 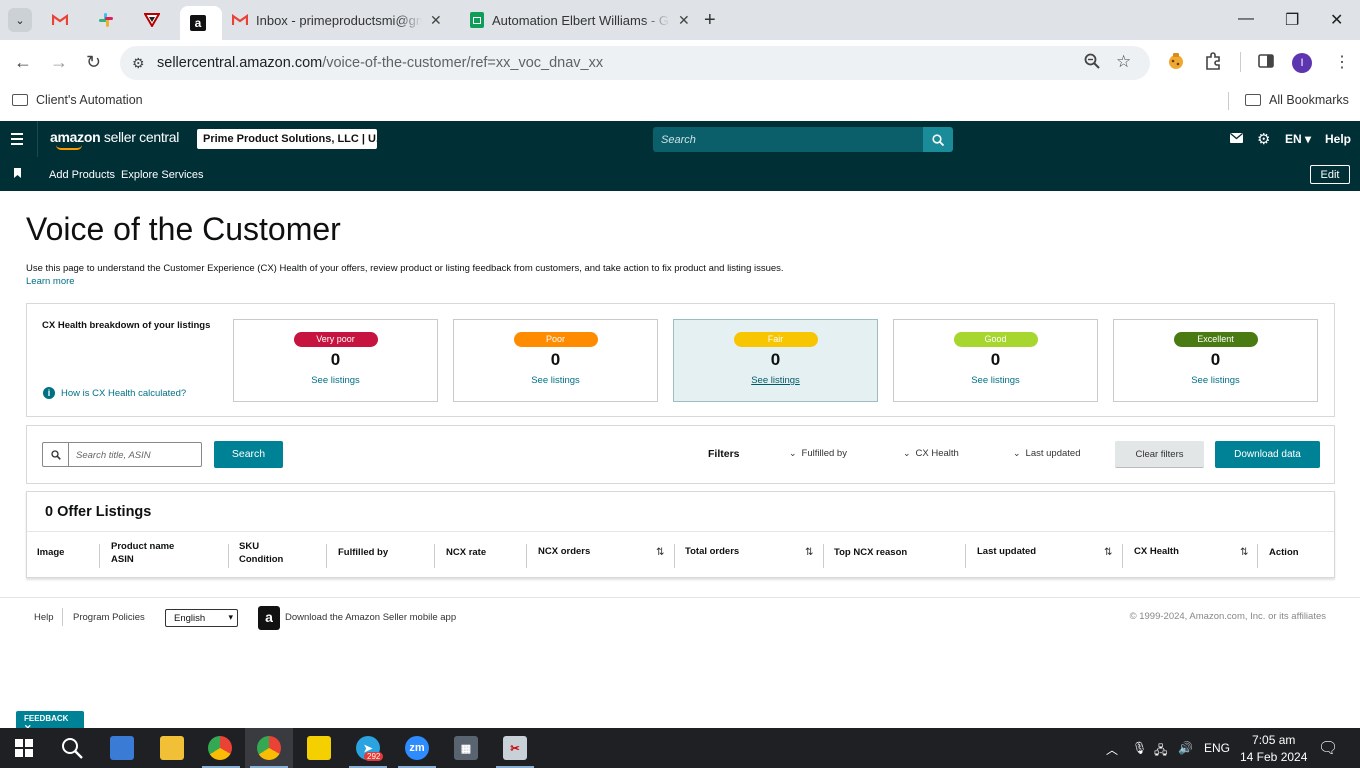 I want to click on notification-center-icon: 🗨, so click(x=1328, y=748).